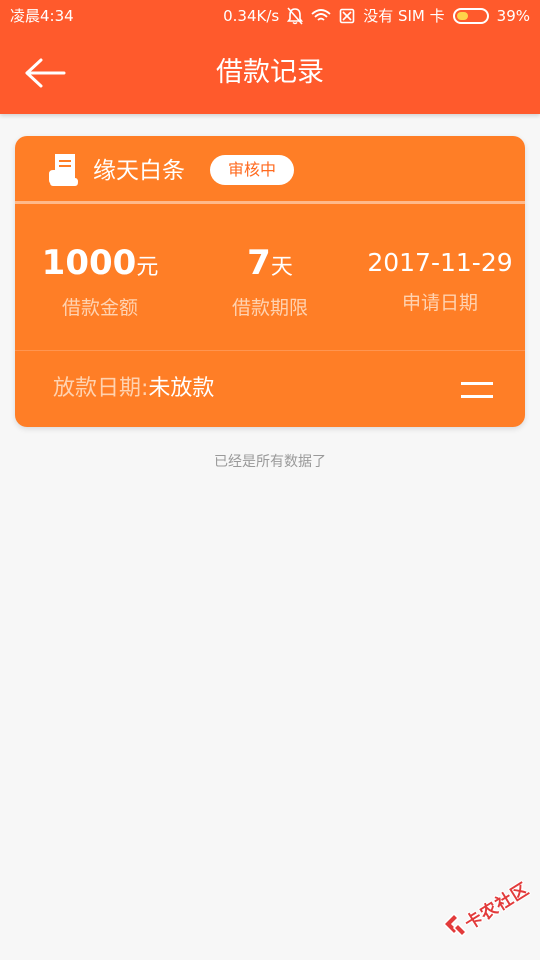 The height and width of the screenshot is (960, 540). Describe the element at coordinates (478, 390) in the screenshot. I see `menu-button` at that location.